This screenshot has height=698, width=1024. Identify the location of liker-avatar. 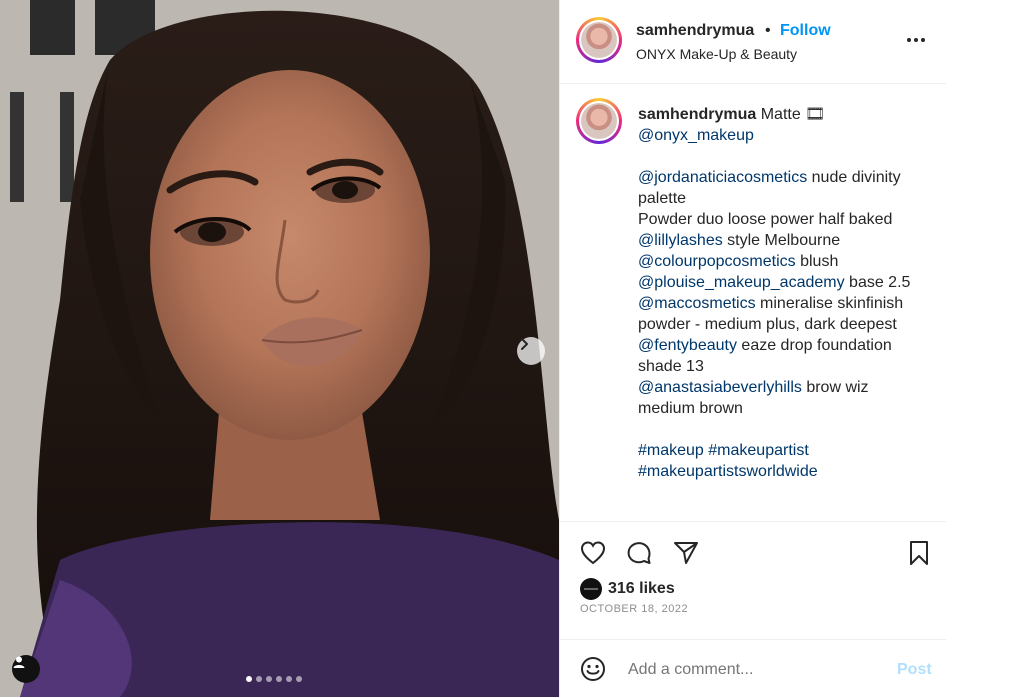
(591, 589).